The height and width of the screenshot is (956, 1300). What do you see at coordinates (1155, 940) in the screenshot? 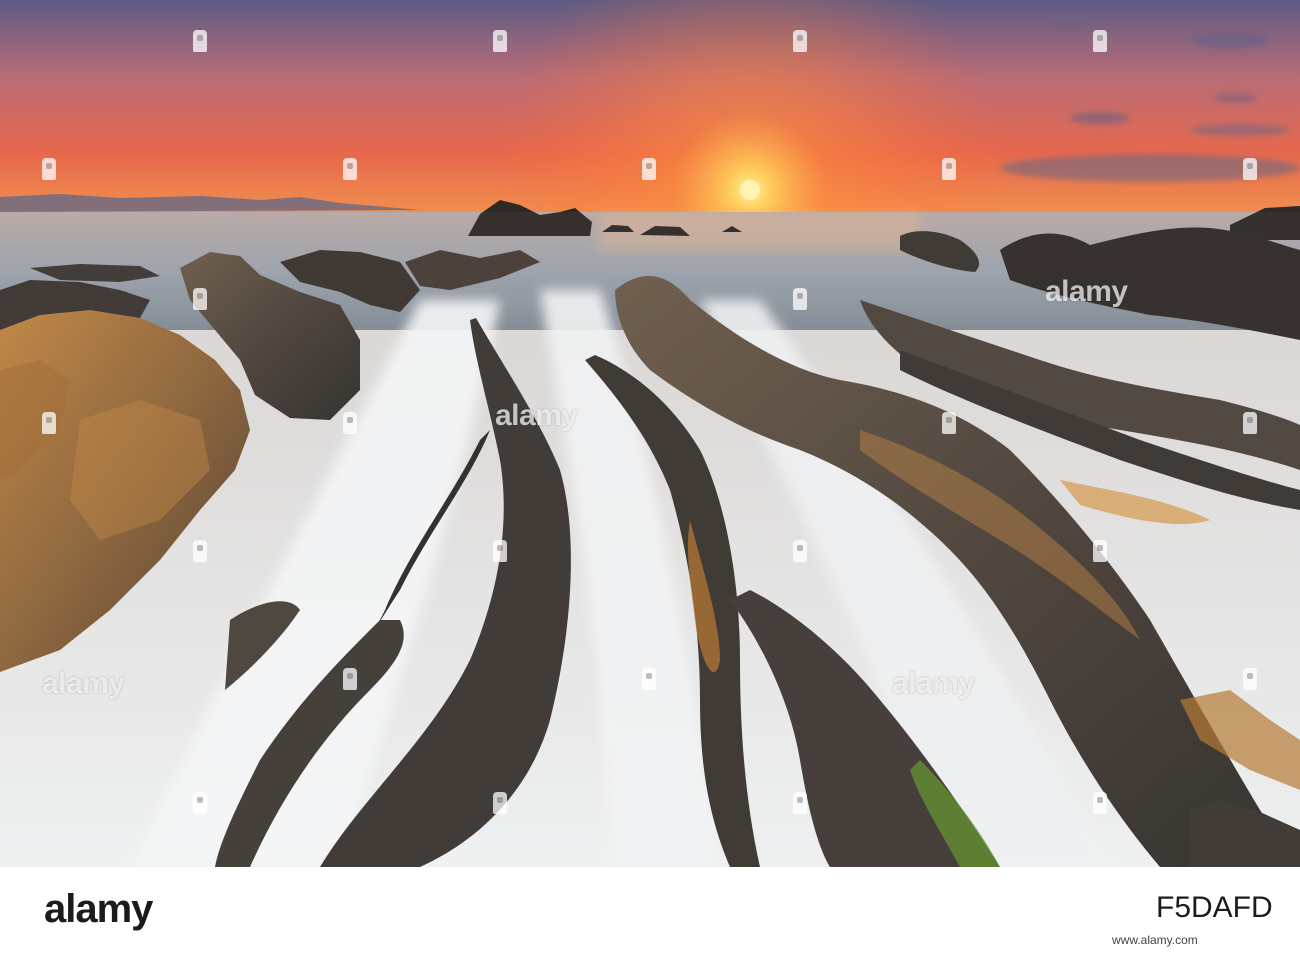
I see `footer-url: www.alamy.com` at bounding box center [1155, 940].